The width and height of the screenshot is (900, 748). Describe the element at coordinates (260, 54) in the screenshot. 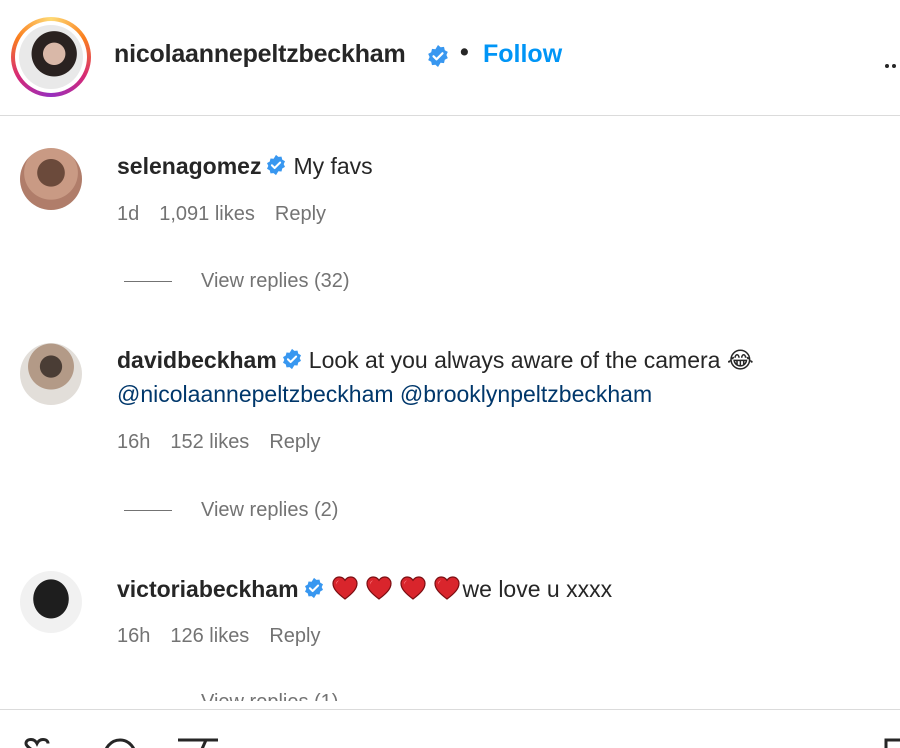

I see `post-author-username: nicolaannepeltzbeckham` at that location.